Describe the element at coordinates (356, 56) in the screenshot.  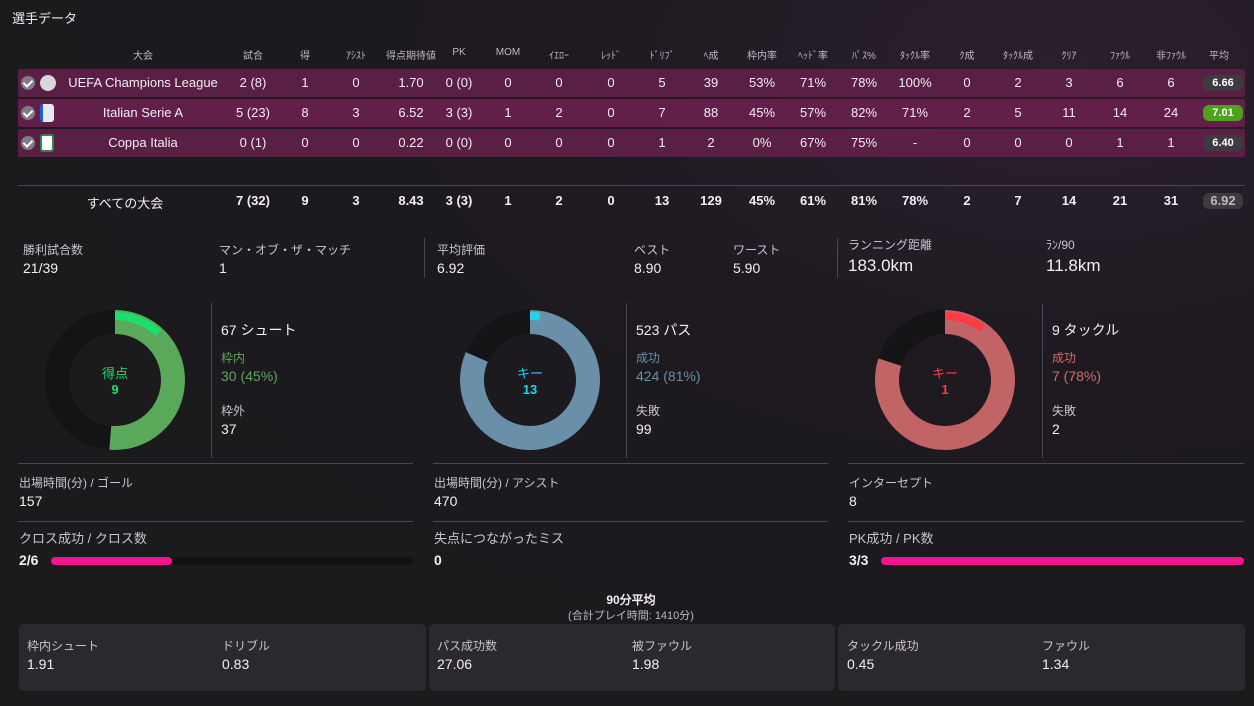
I see `column-header: ｱｼｽﾄ` at that location.